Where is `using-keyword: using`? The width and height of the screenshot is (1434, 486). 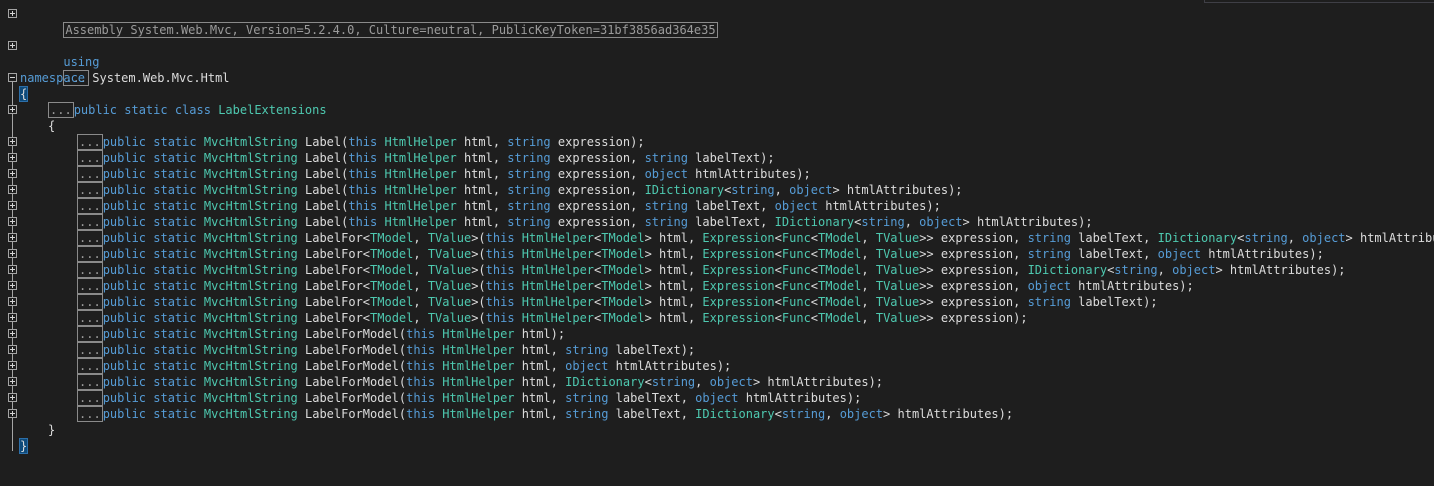 using-keyword: using is located at coordinates (81, 62).